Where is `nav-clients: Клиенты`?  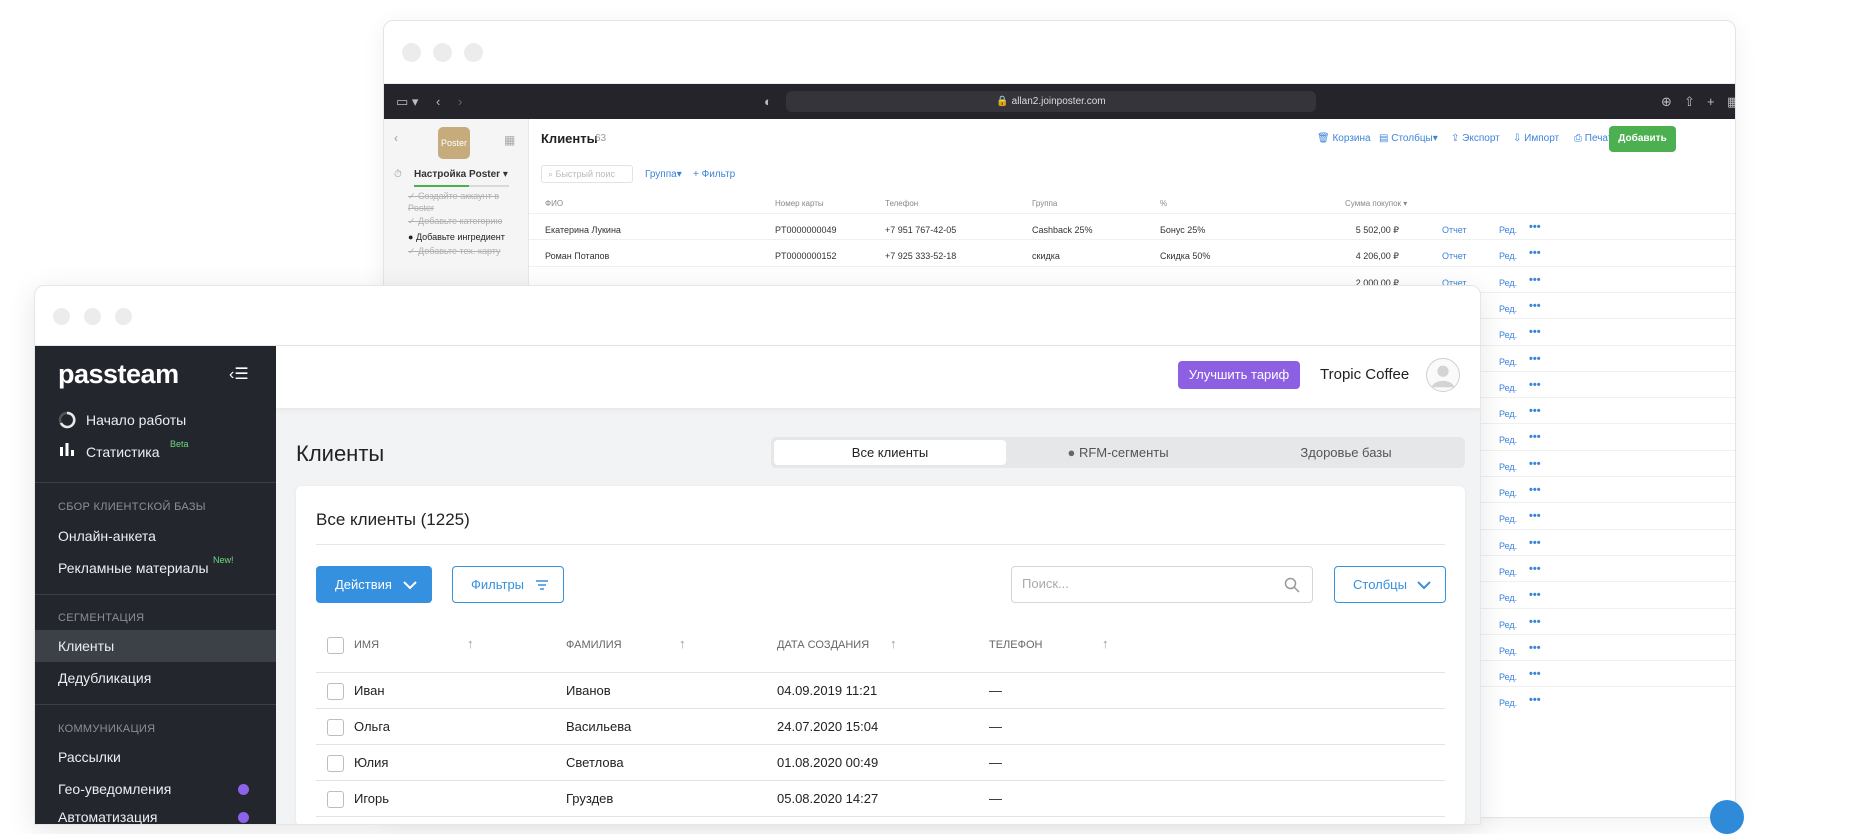
nav-clients: Клиенты is located at coordinates (86, 646).